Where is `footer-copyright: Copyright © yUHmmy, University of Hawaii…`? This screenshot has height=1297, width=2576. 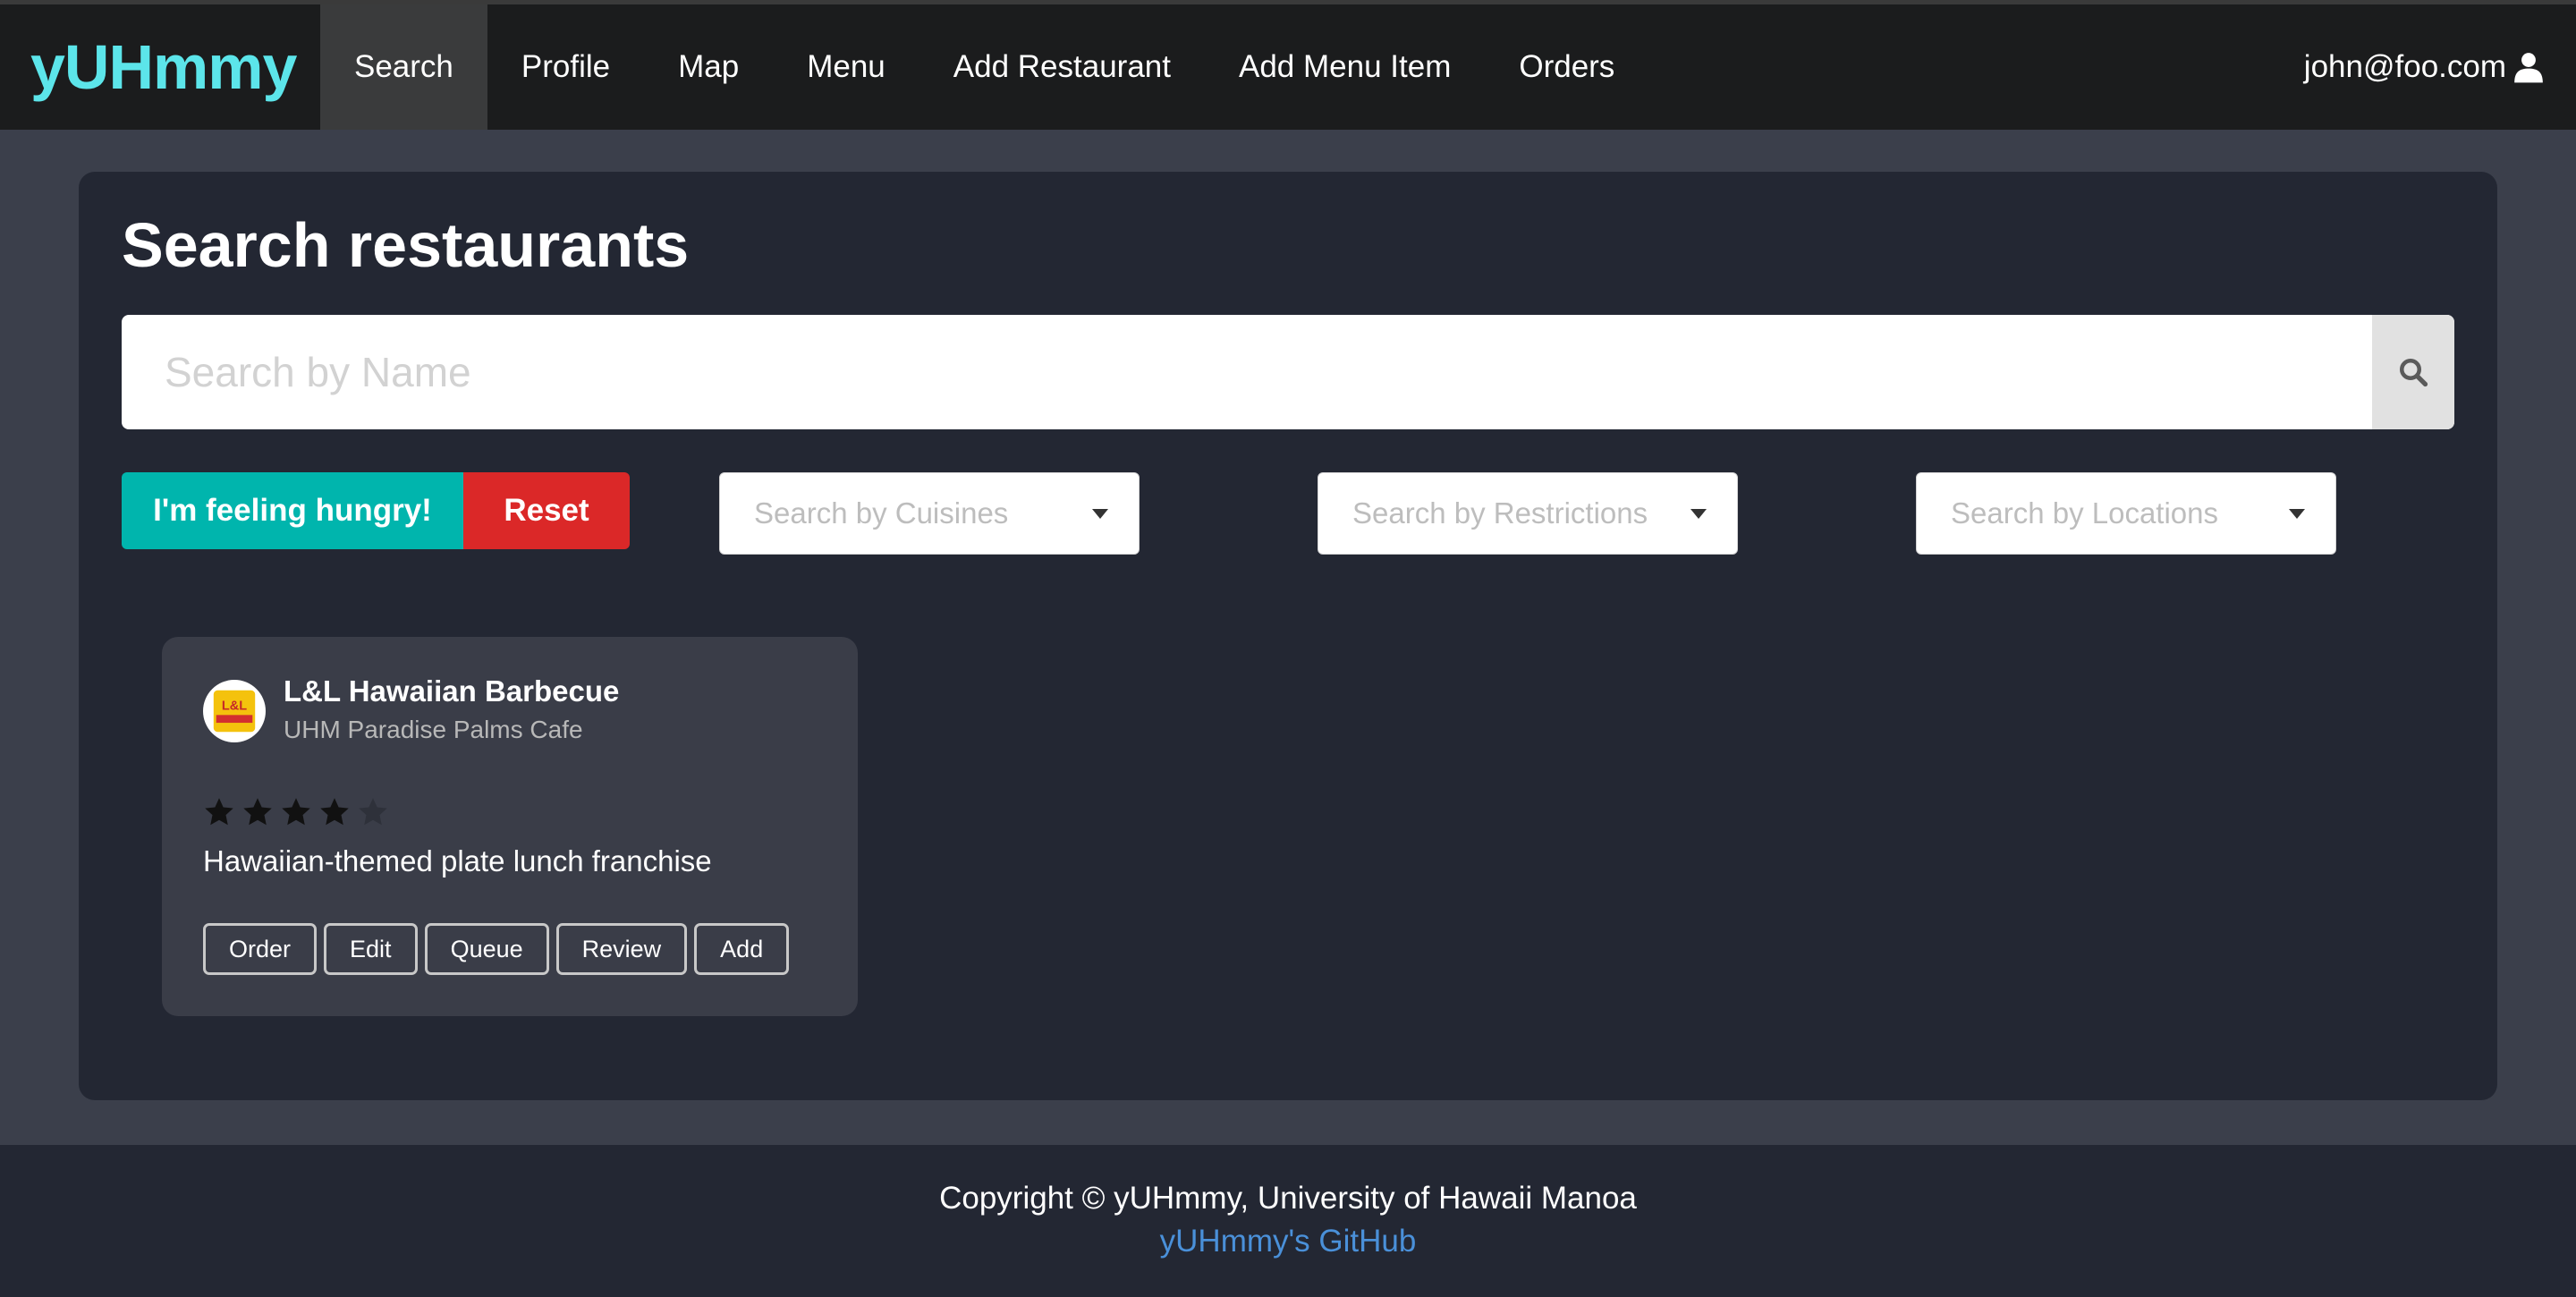 footer-copyright: Copyright © yUHmmy, University of Hawaii… is located at coordinates (1288, 1198).